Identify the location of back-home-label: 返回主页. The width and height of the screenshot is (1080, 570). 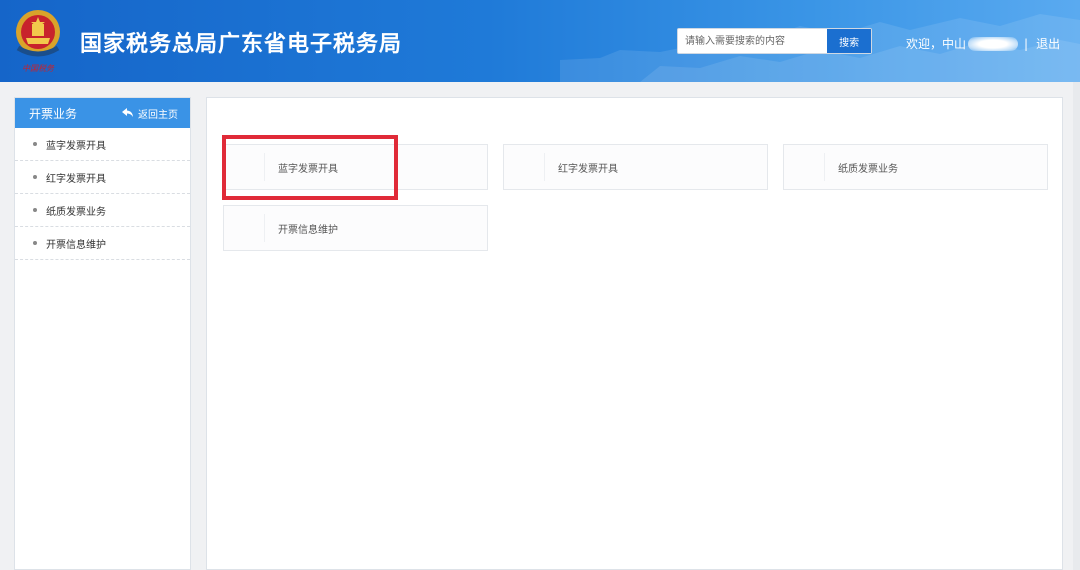
(158, 115).